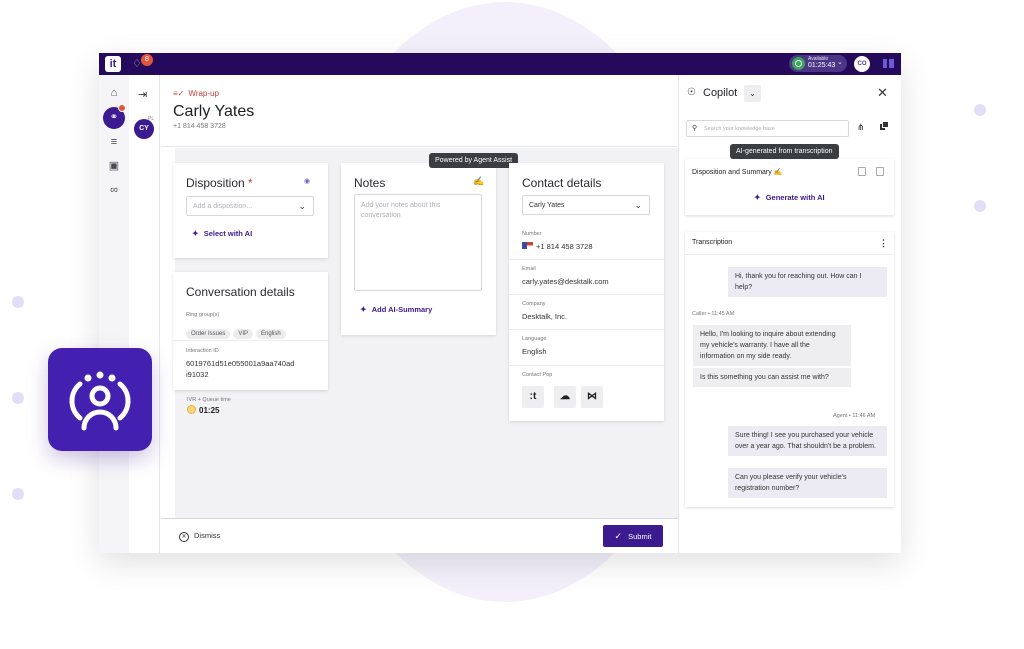 The image size is (1024, 649). Describe the element at coordinates (533, 397) in the screenshot. I see `talkdesk-pop-button: :t` at that location.